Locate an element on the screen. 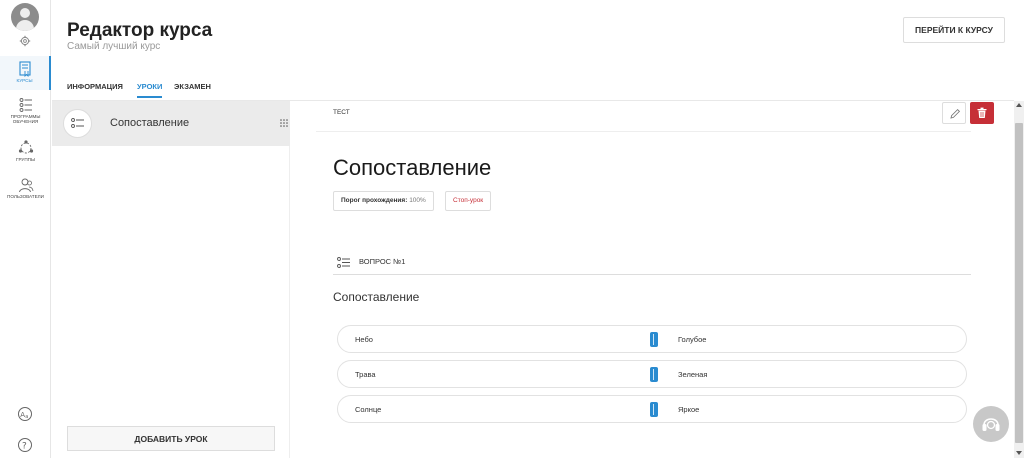 The width and height of the screenshot is (1024, 458). translate-icon: A a is located at coordinates (25, 414).